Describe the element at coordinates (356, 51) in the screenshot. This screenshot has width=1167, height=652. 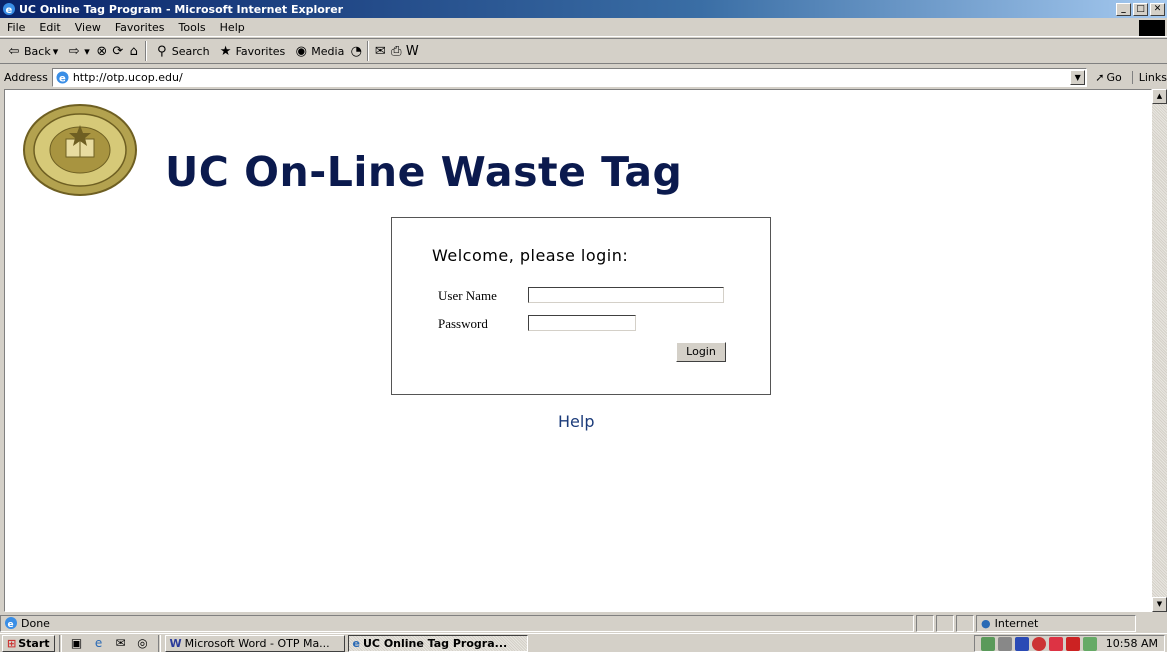
I see `history-icon: ◔` at that location.